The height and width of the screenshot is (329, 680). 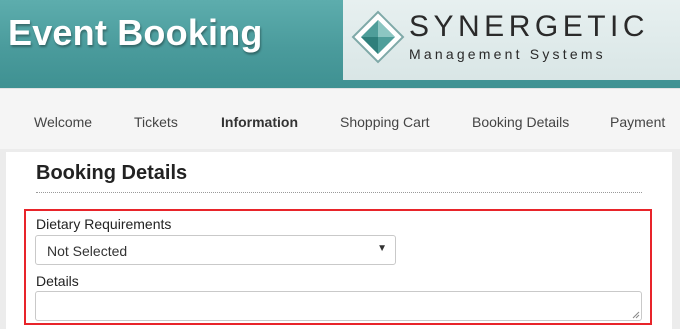 What do you see at coordinates (520, 122) in the screenshot?
I see `nav-item-booking-details: Booking Details` at bounding box center [520, 122].